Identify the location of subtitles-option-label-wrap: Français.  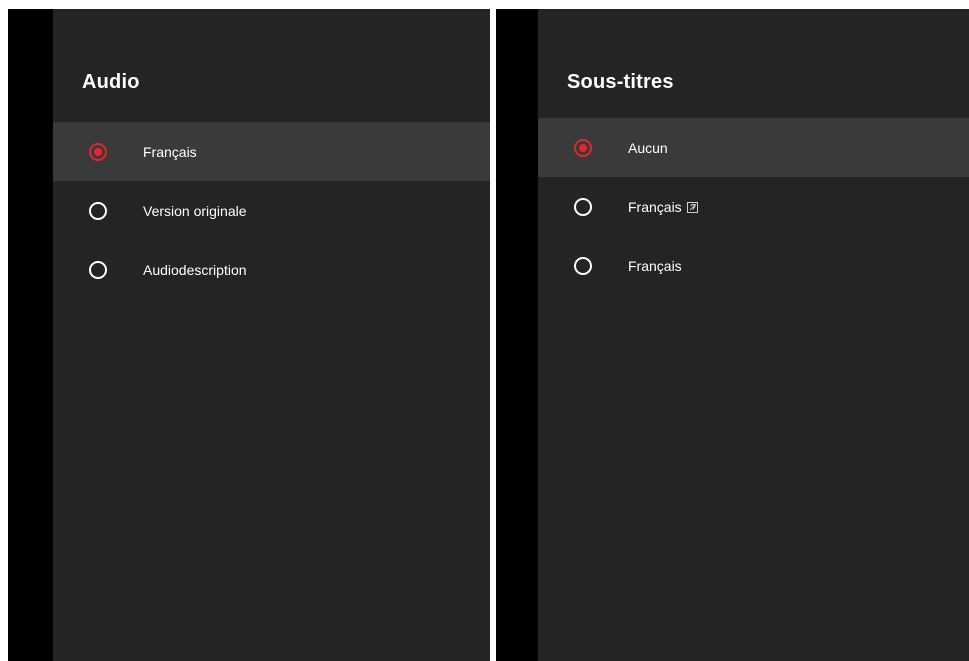
(663, 207).